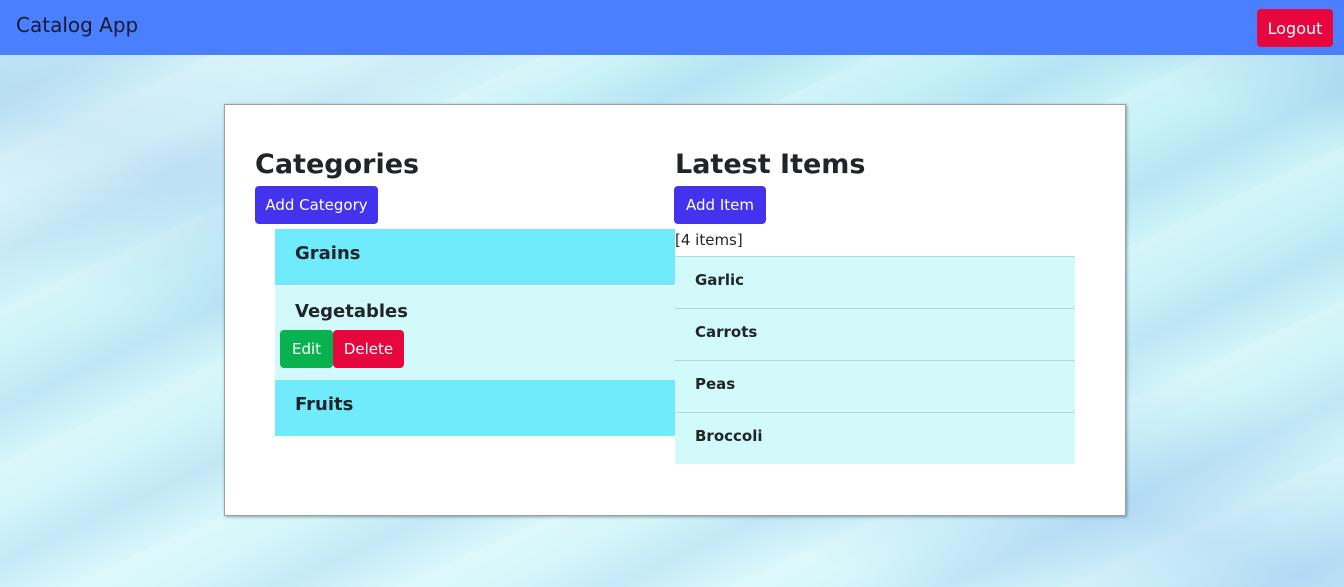  I want to click on latest-items-list: Garlic Carrots Peas Broccoli, so click(875, 360).